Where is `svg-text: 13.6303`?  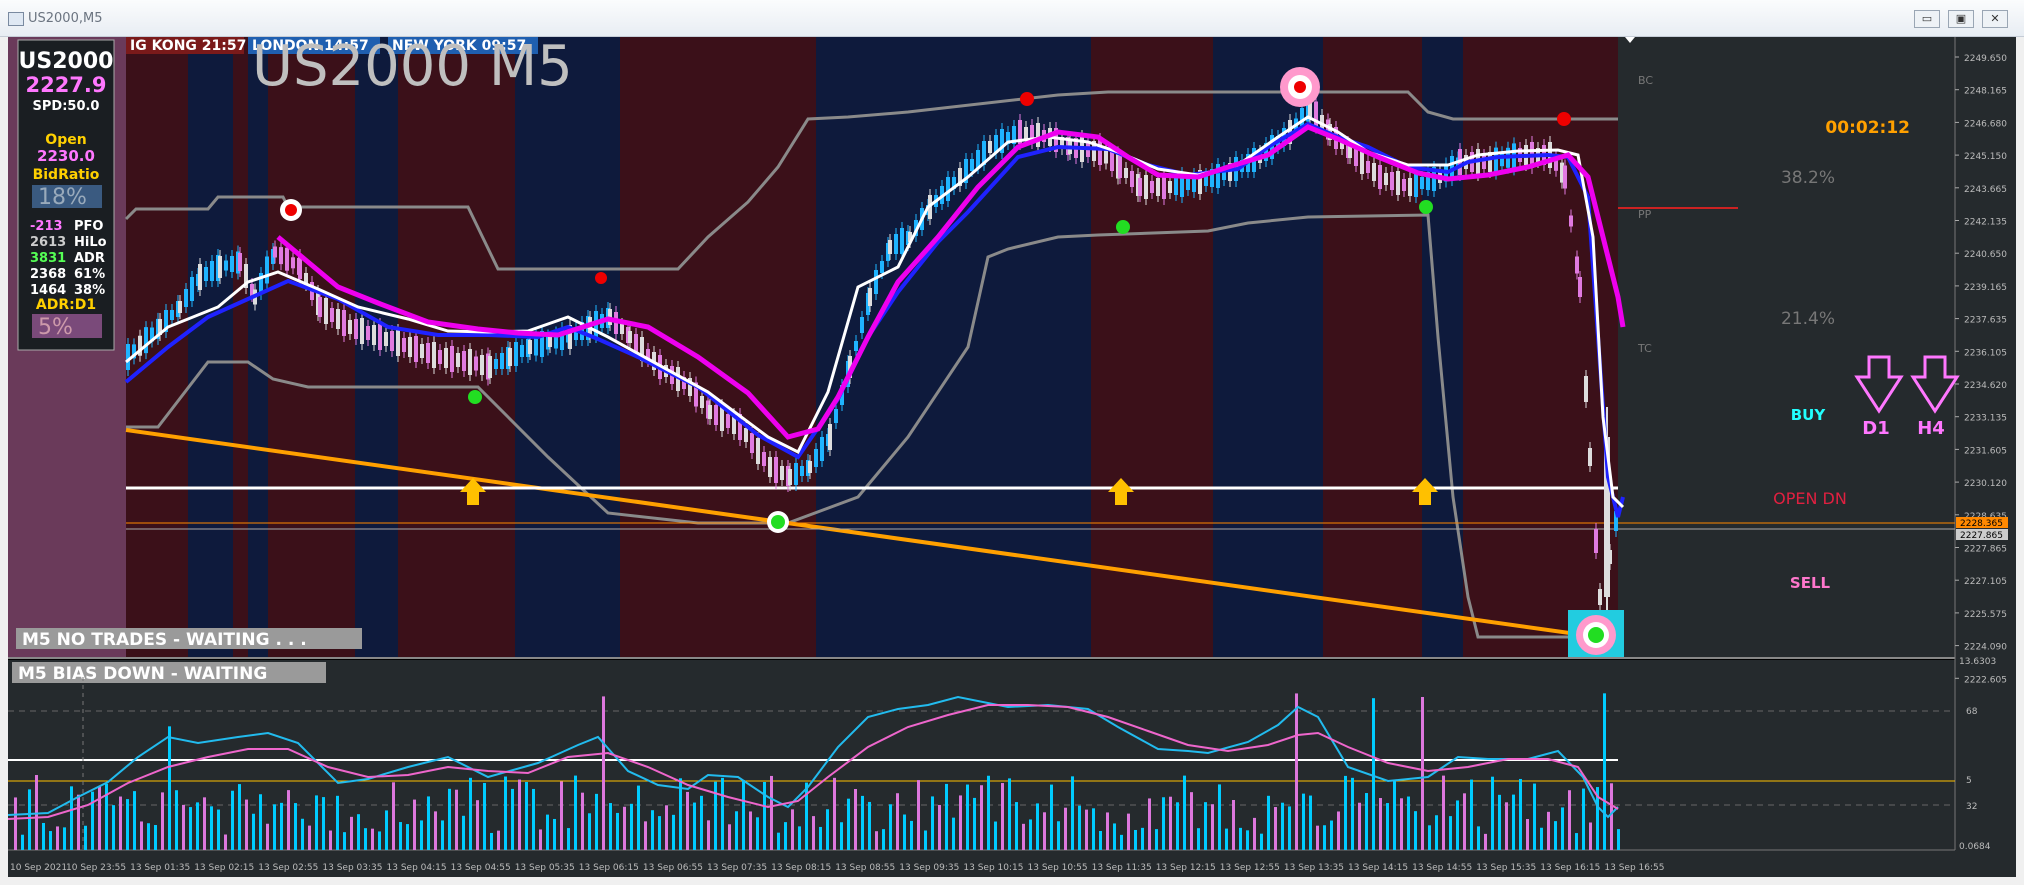
svg-text: 13.6303 is located at coordinates (1977, 662).